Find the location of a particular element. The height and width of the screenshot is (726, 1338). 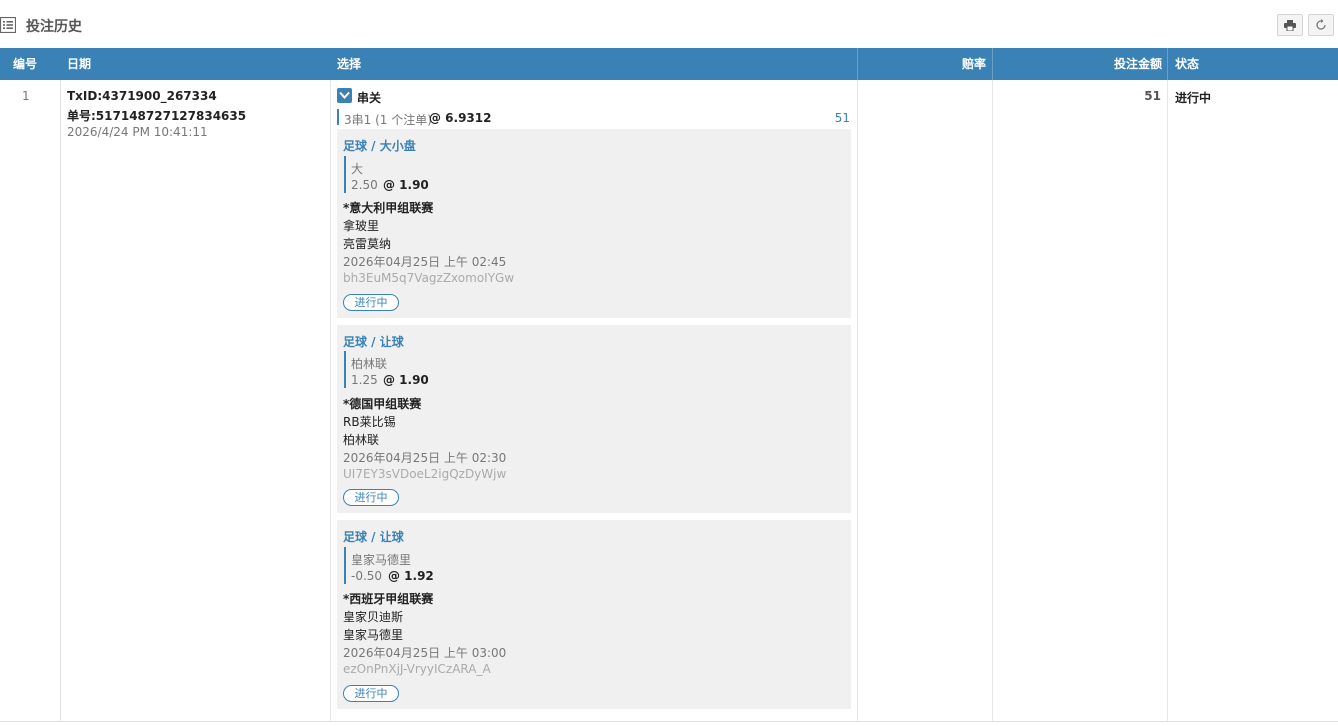

print-icon is located at coordinates (1290, 25).